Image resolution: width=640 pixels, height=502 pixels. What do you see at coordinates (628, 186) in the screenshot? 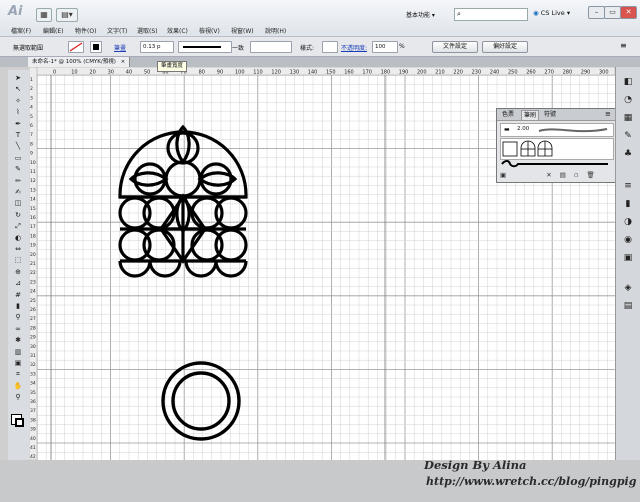
I see `stroke-icon: ≡` at bounding box center [628, 186].